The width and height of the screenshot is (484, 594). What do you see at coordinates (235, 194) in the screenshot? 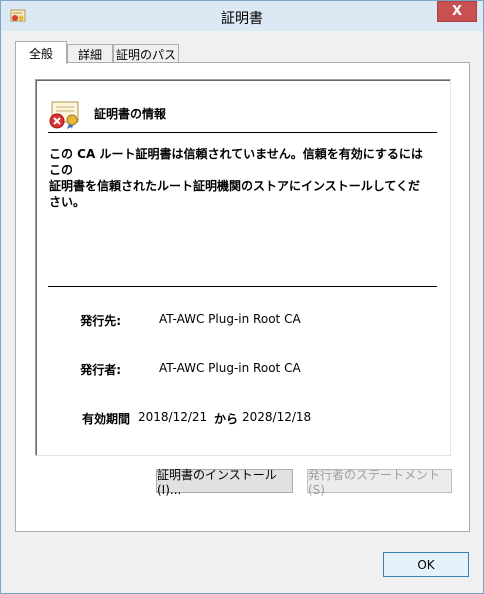
I see `warning-line-2: 証明書を信頼されたルート証明機関のストアにインストールしてください。` at bounding box center [235, 194].